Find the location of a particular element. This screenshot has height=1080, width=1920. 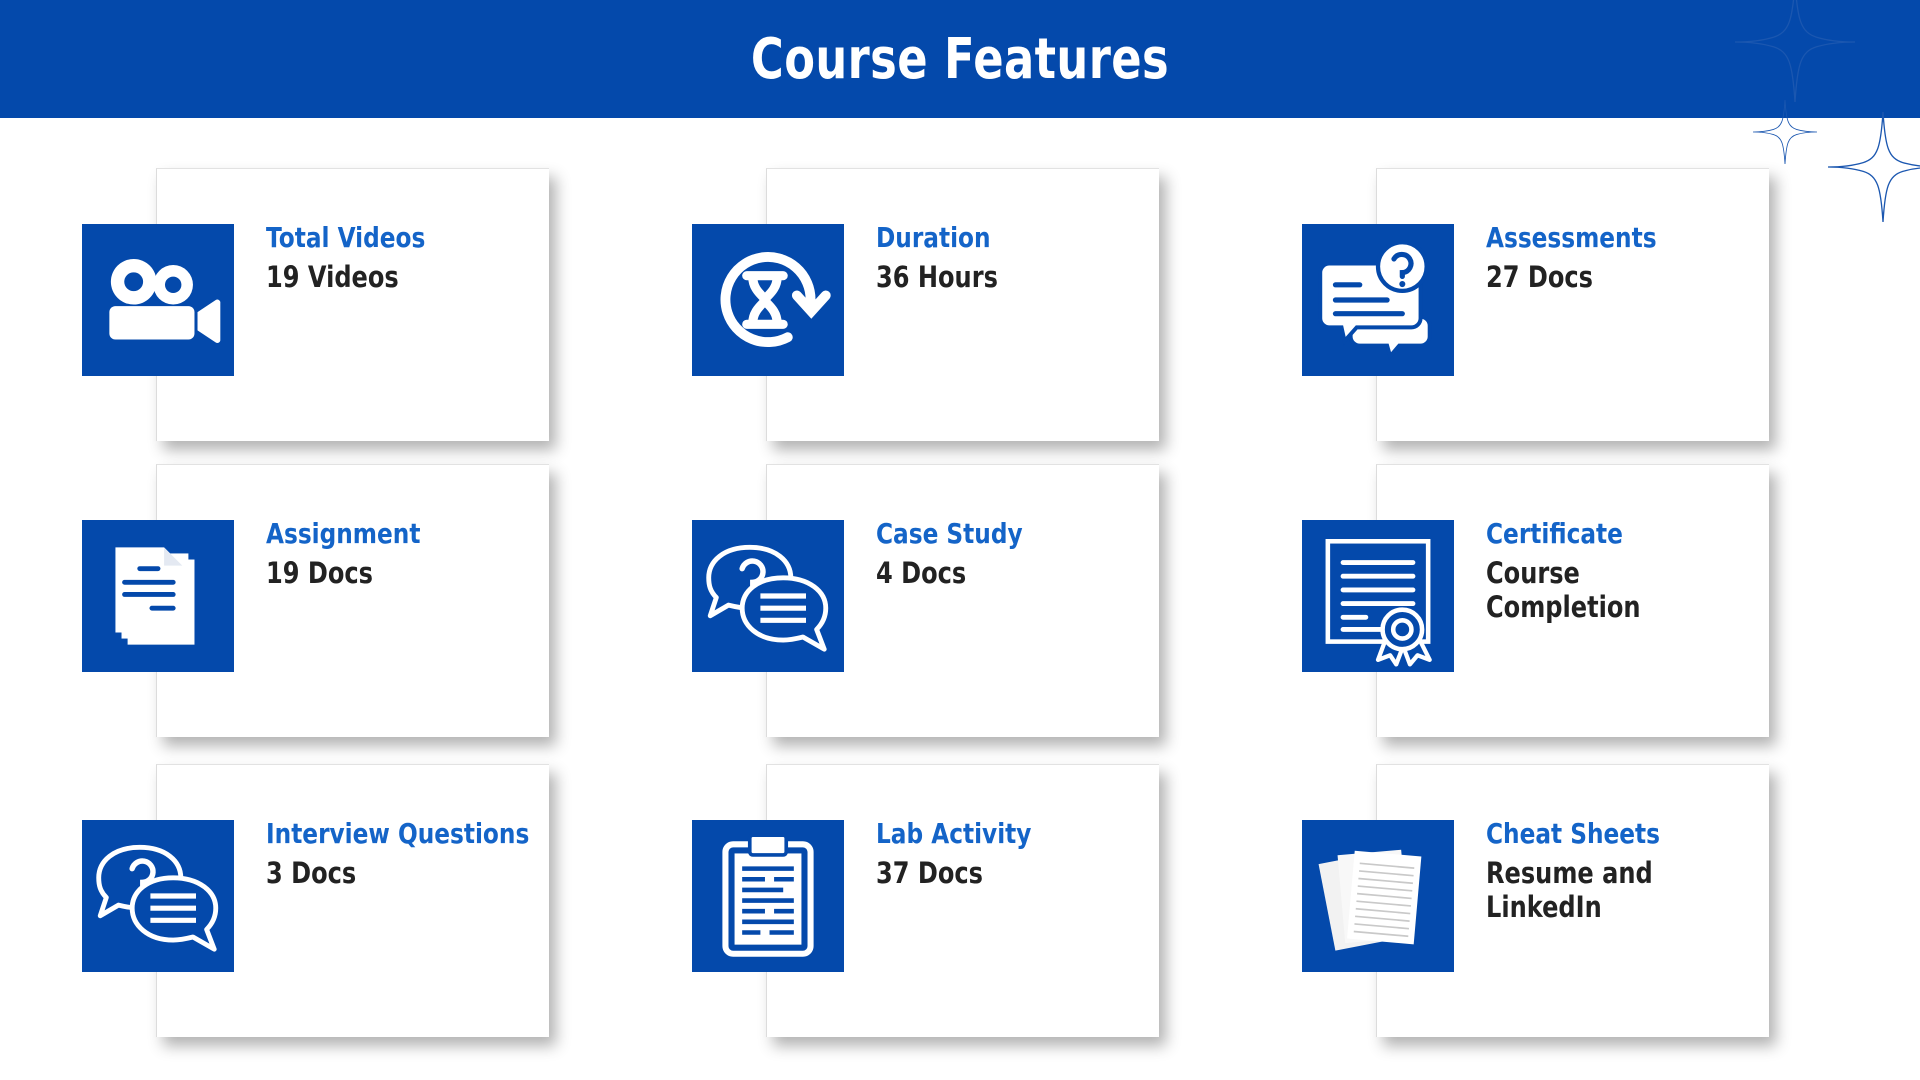

stacked-documents-icon is located at coordinates (158, 596).